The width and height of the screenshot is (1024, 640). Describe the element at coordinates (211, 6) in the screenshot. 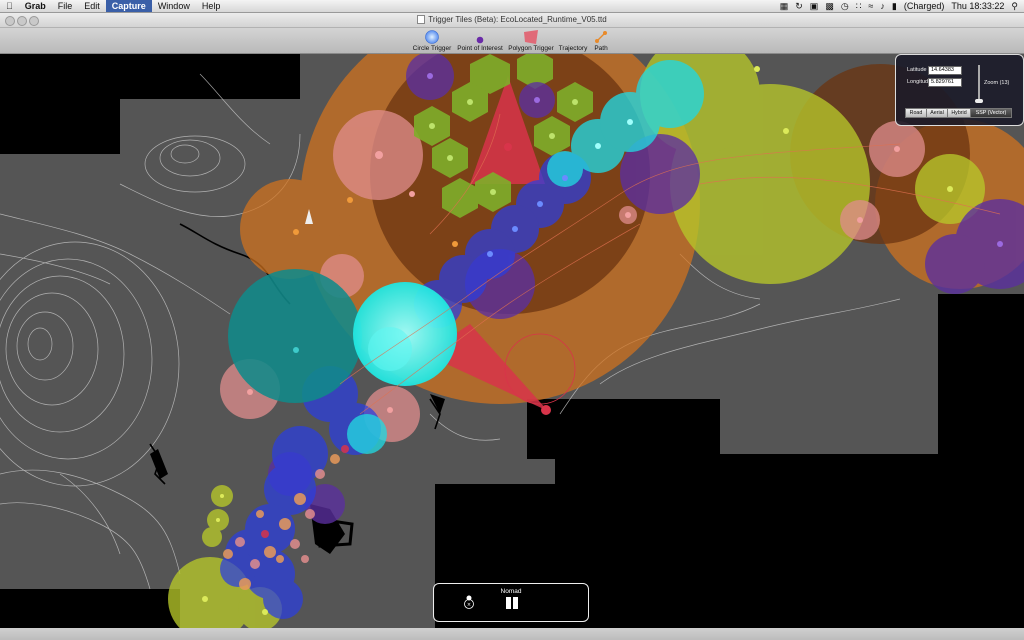

I see `menu-help: Help` at that location.